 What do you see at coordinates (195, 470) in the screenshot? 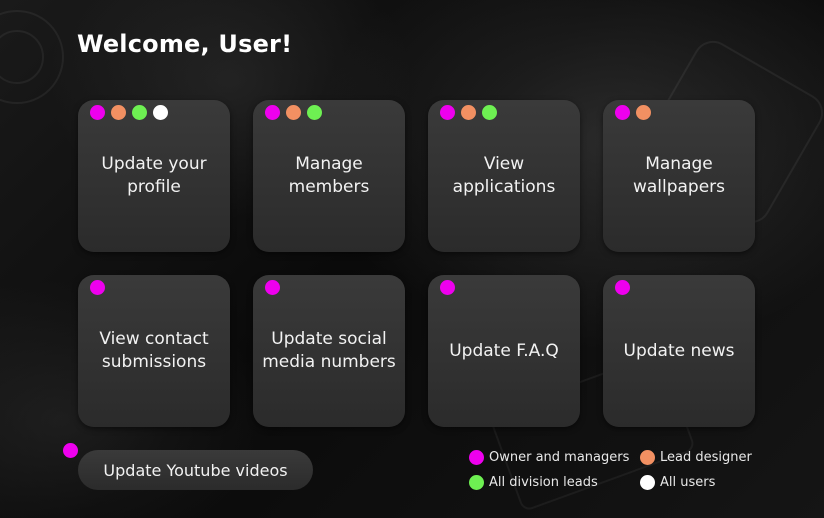
I see `update-youtube-videos-button: Update Youtube videos` at bounding box center [195, 470].